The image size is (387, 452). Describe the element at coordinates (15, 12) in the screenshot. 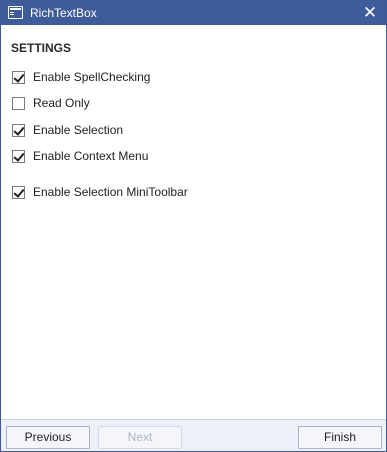

I see `window-icon` at that location.